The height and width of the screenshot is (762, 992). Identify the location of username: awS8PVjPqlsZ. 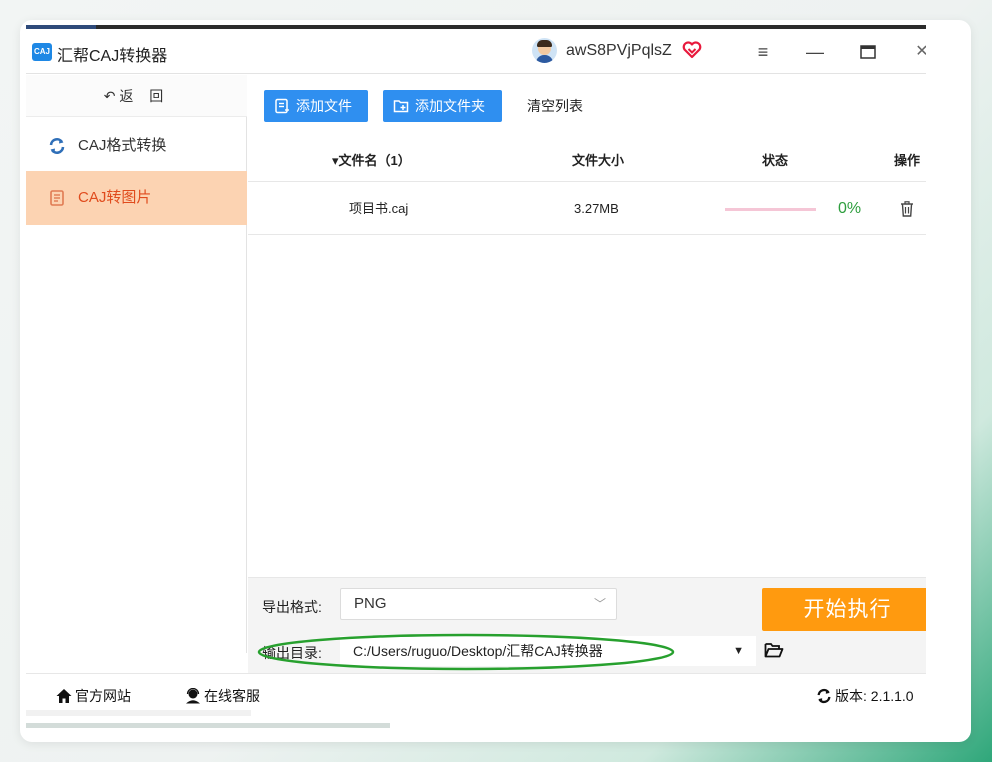
(619, 51).